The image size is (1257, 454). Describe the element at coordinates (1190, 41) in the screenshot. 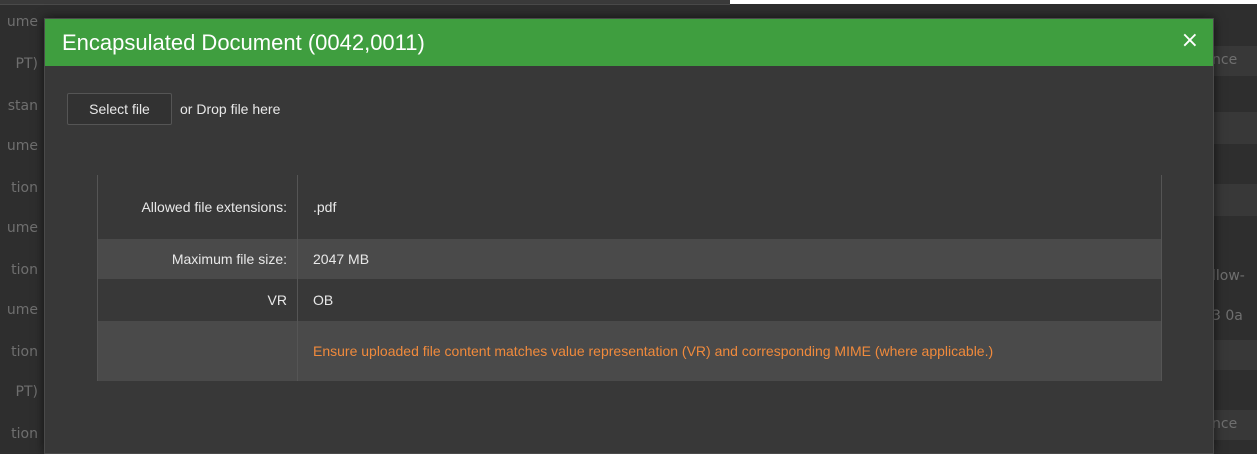

I see `close-icon: ×` at that location.